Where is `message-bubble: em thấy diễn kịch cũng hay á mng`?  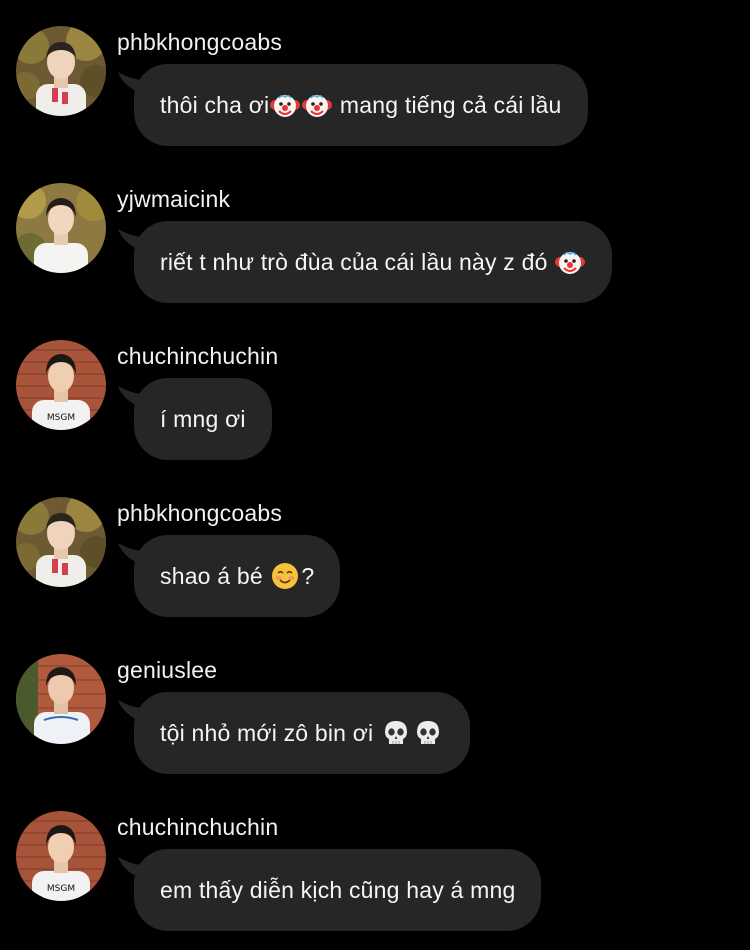 message-bubble: em thấy diễn kịch cũng hay á mng is located at coordinates (338, 890).